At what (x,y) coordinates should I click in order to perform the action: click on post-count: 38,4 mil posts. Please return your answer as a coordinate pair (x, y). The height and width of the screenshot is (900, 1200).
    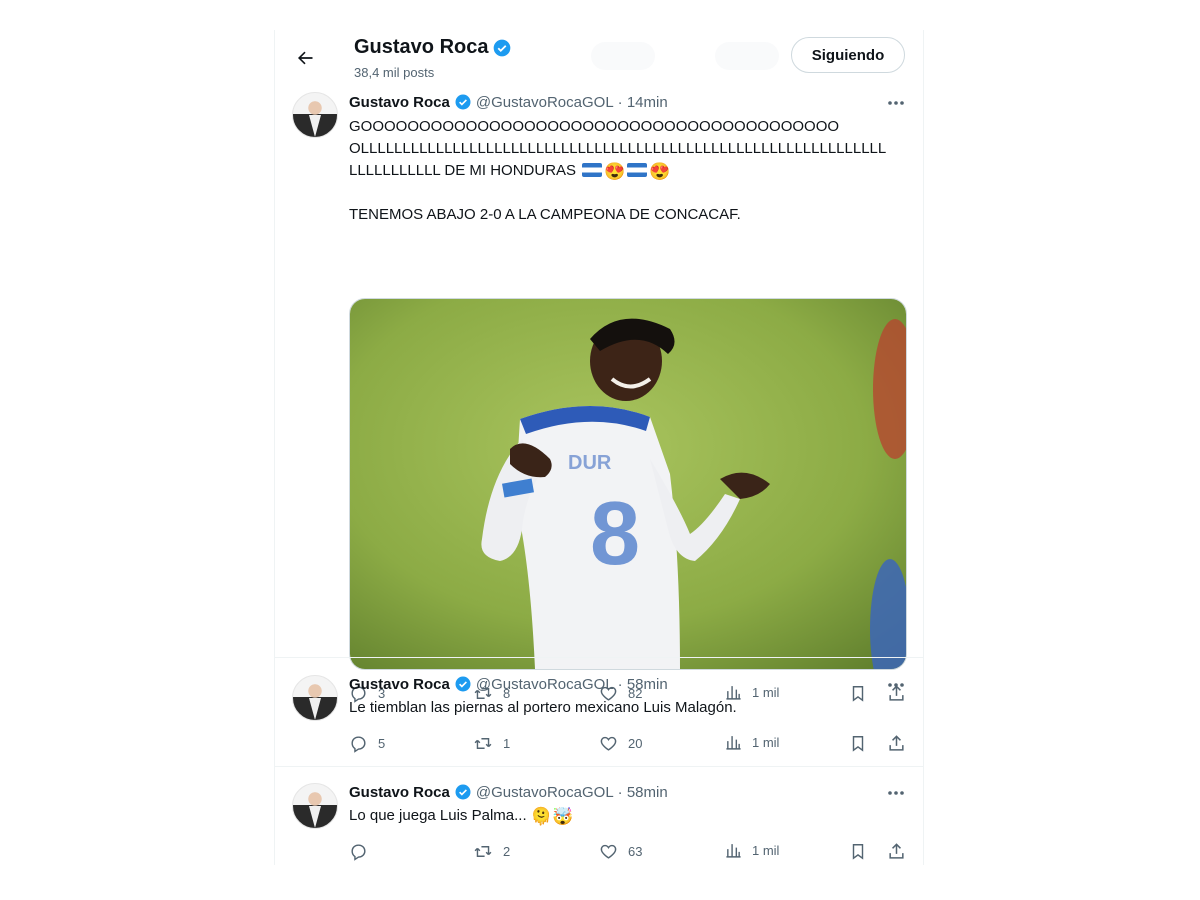
    Looking at the image, I should click on (394, 72).